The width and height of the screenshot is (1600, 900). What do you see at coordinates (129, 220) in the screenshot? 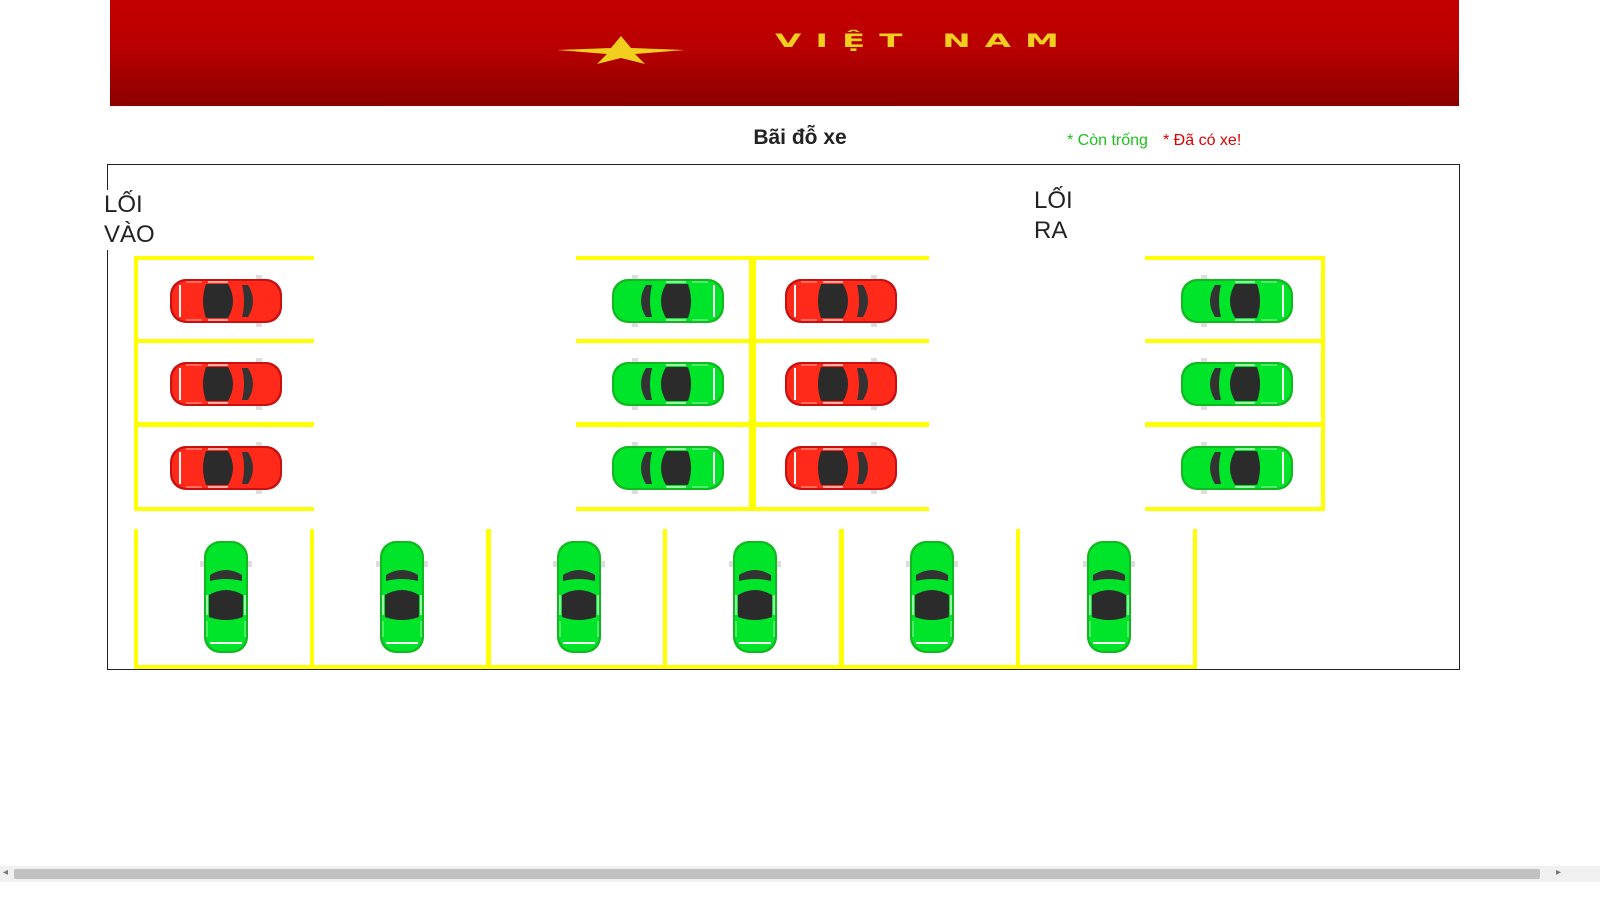
I see `entry-gate-label: LỐI VÀO` at bounding box center [129, 220].